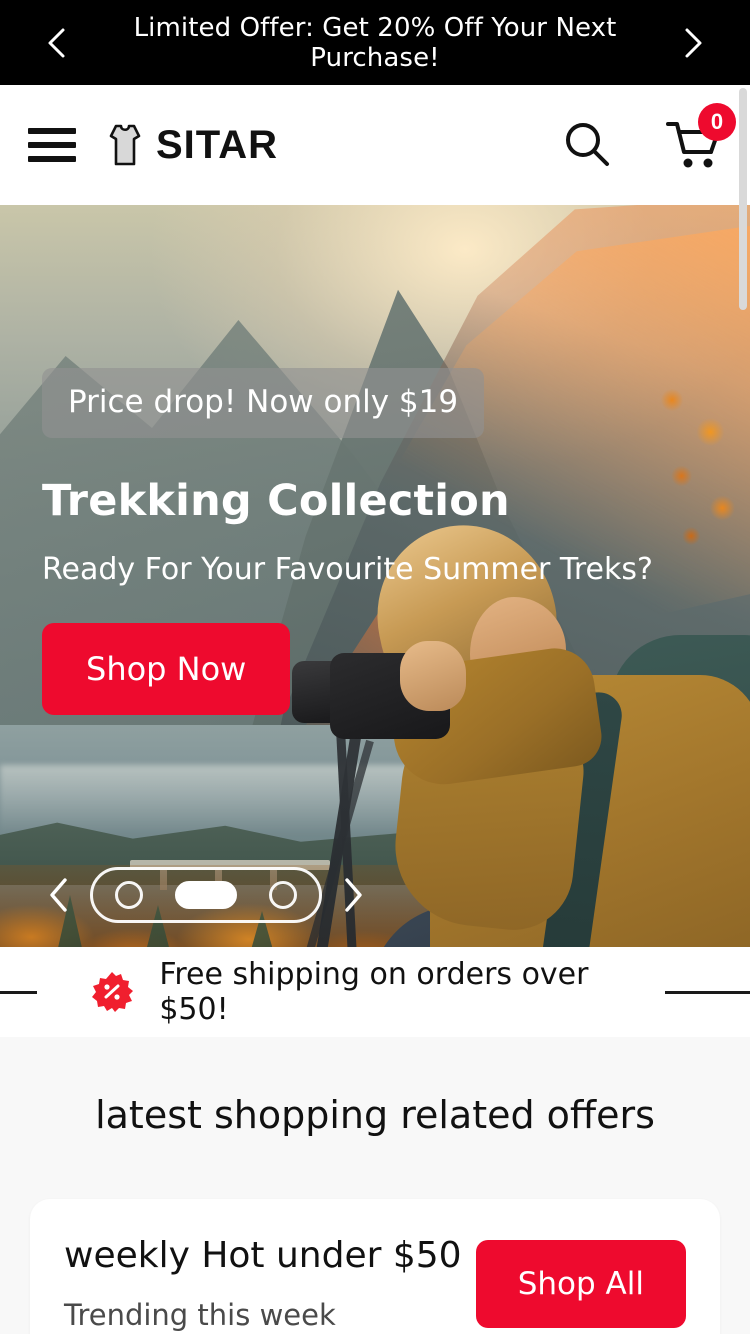 This screenshot has height=1334, width=750. Describe the element at coordinates (166, 669) in the screenshot. I see `hero-shop-now-button: Shop Now` at that location.